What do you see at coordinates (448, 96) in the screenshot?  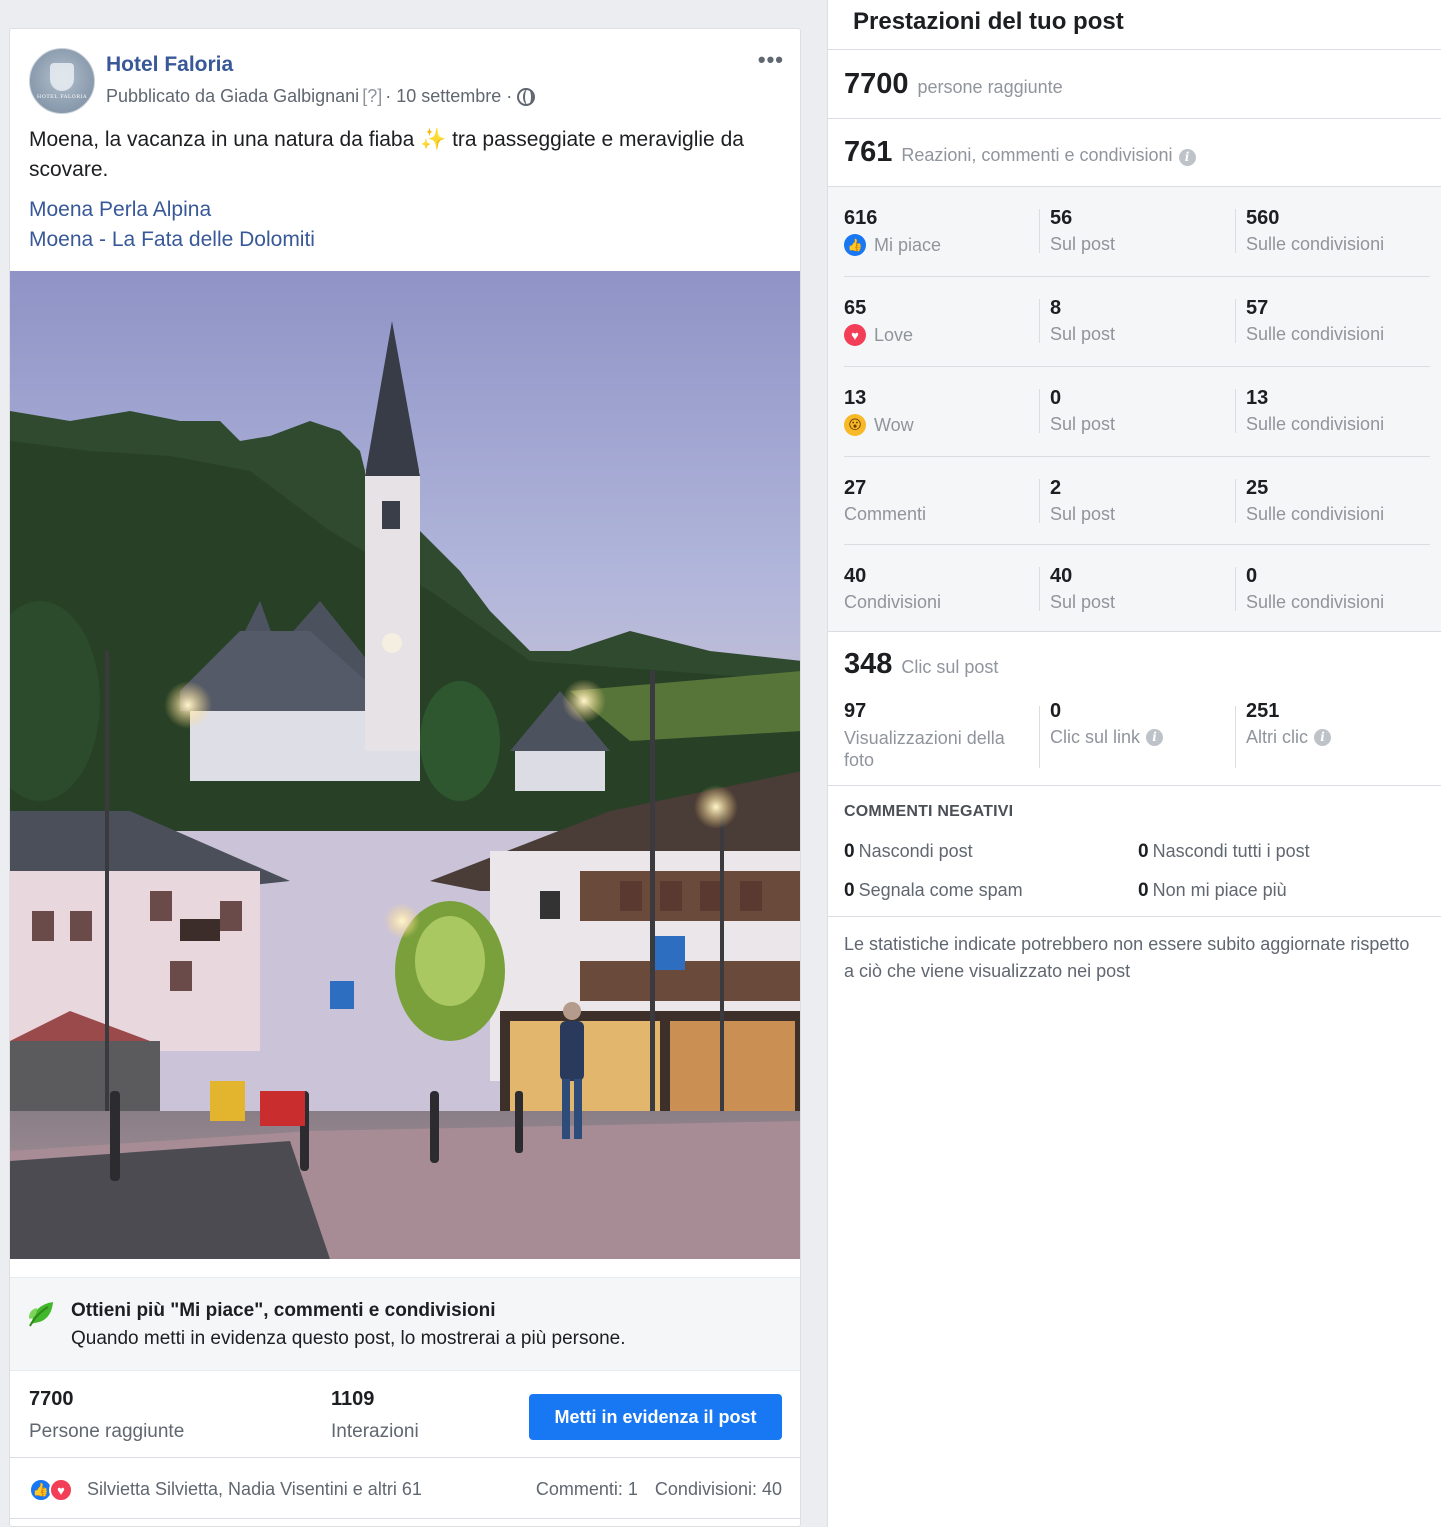 I see `post-date: 10 settembre` at bounding box center [448, 96].